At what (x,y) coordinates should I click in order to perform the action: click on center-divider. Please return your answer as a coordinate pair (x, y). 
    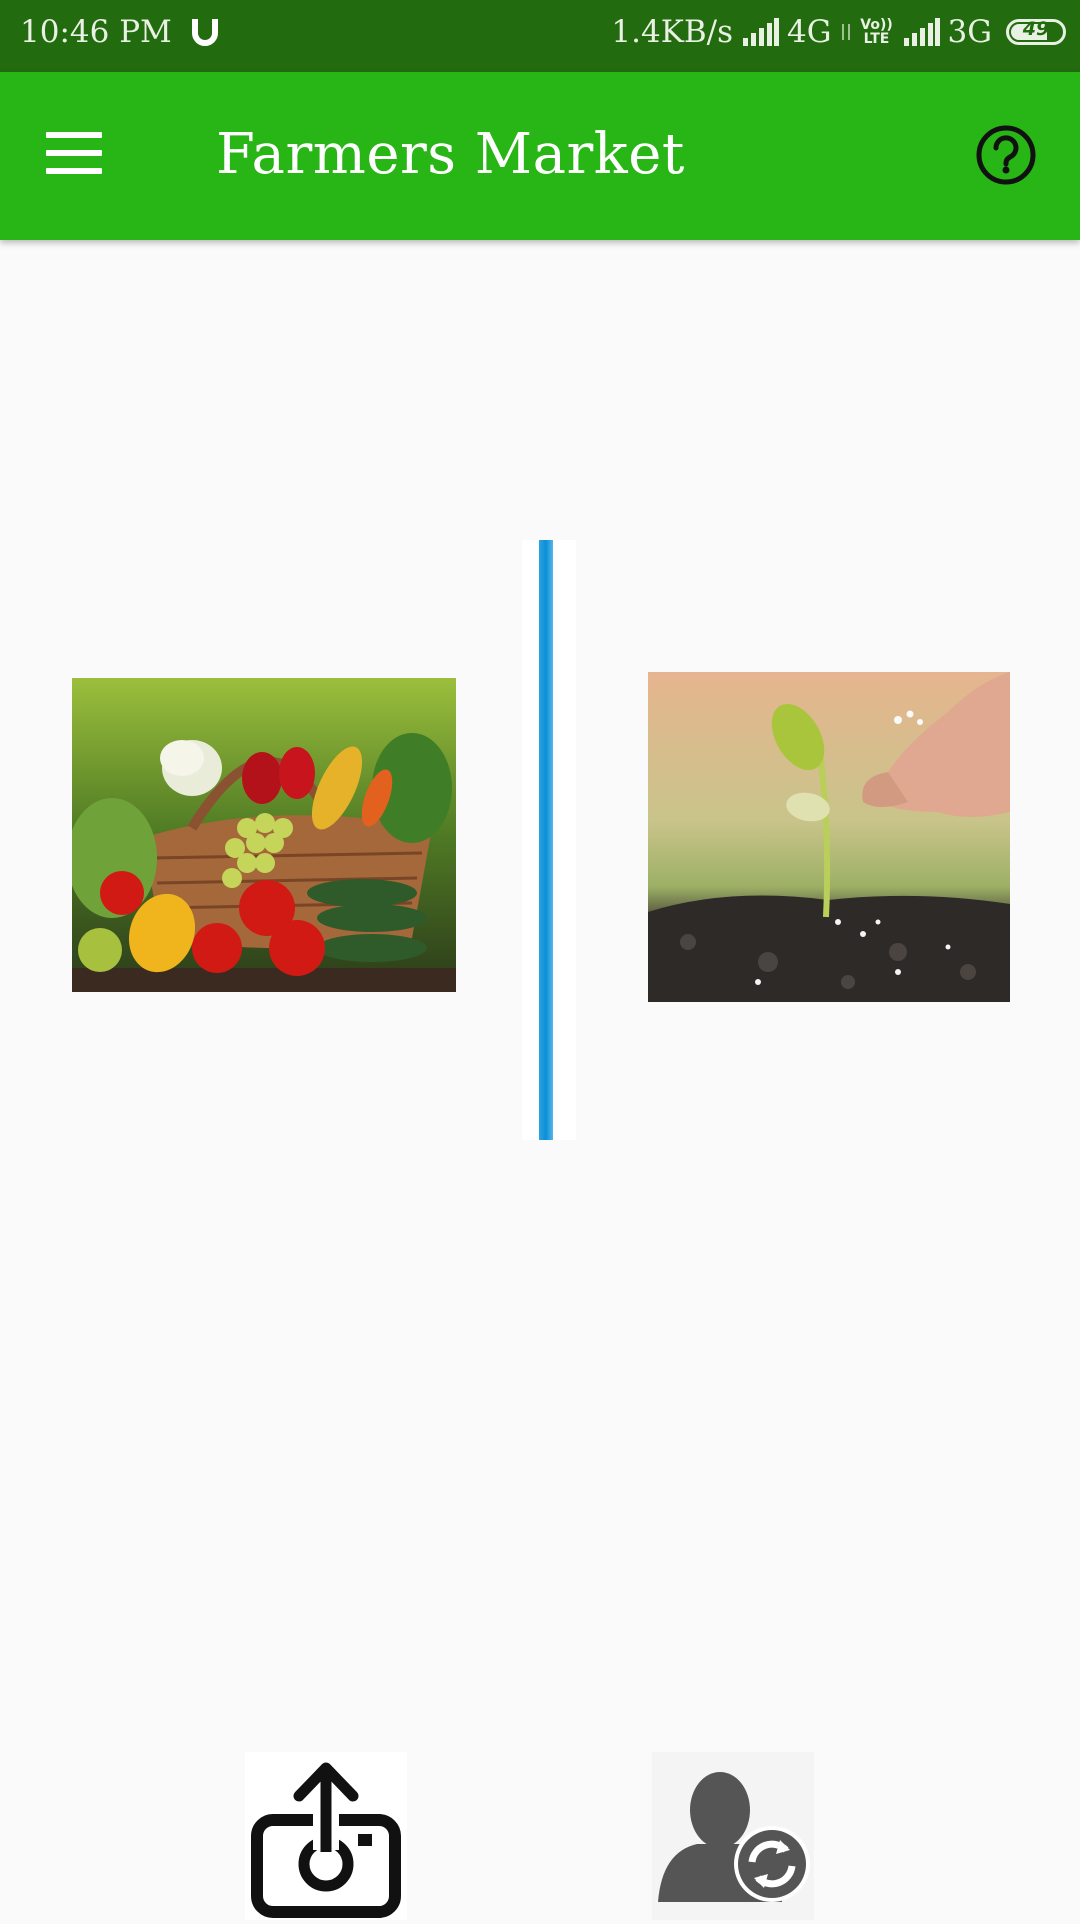
    Looking at the image, I should click on (549, 840).